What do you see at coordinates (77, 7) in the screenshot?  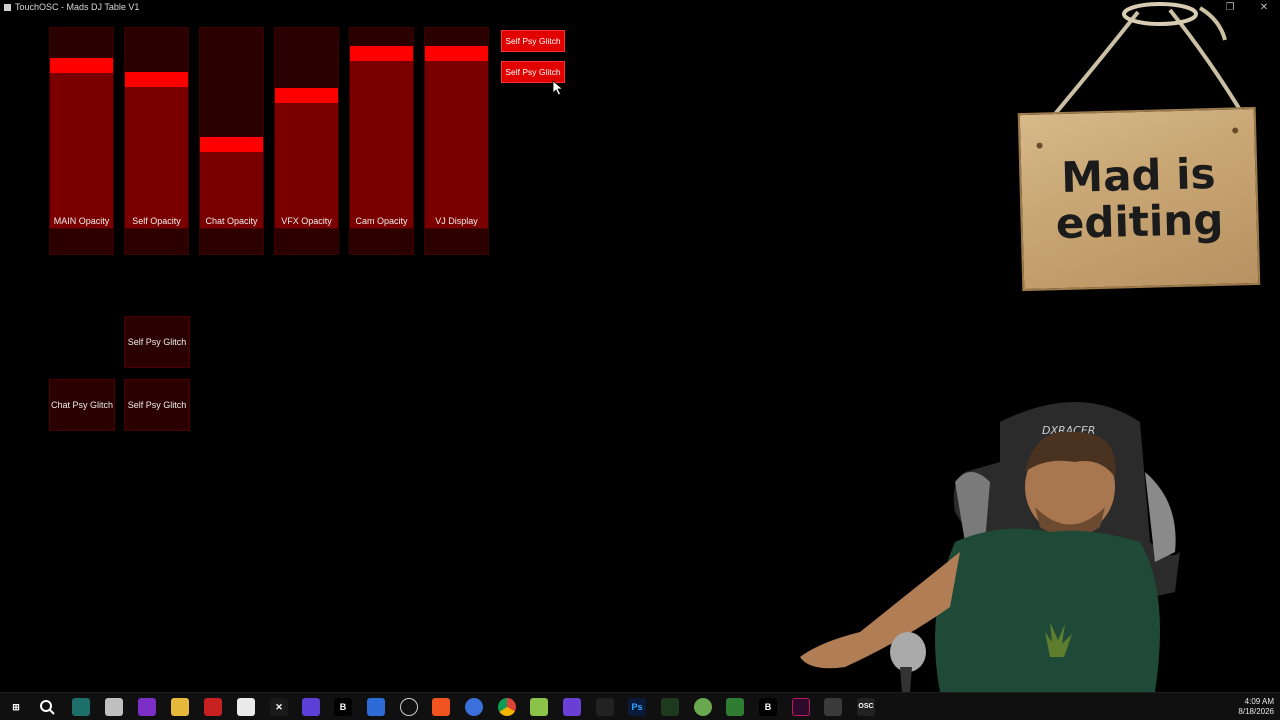 I see `window-title: TouchOSC - Mads DJ Table V1` at bounding box center [77, 7].